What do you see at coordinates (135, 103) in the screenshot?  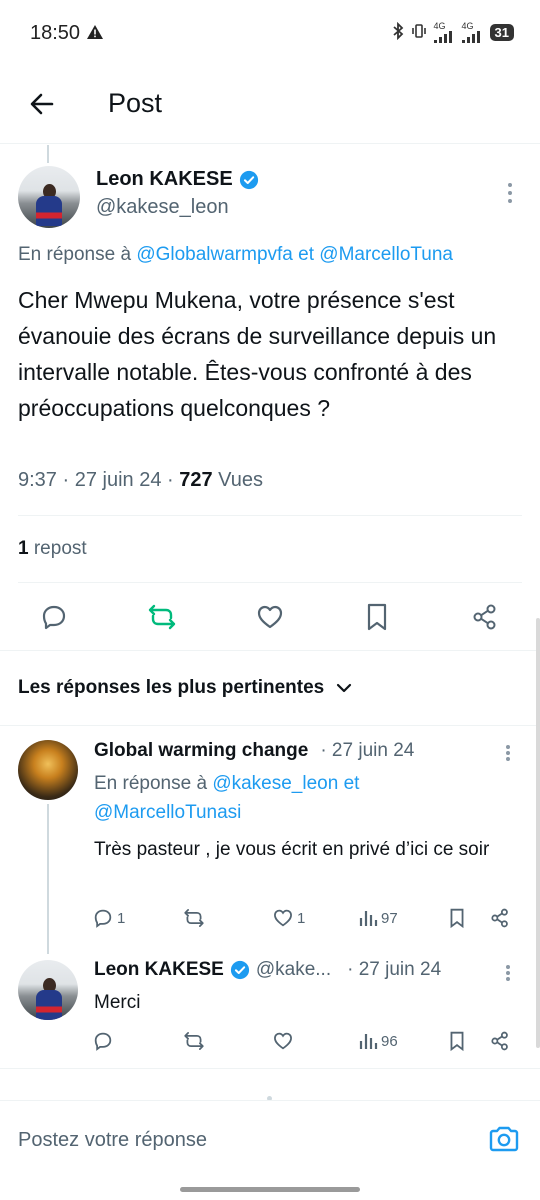 I see `page-title: Post` at bounding box center [135, 103].